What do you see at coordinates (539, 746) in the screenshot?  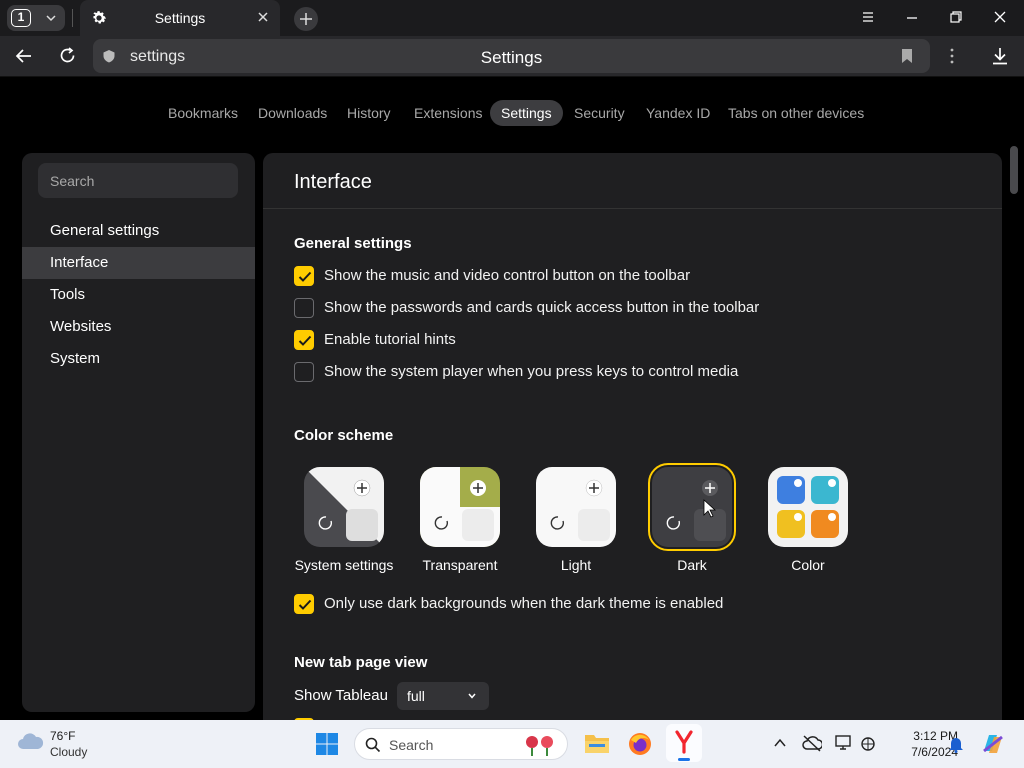 I see `flowers-icon` at bounding box center [539, 746].